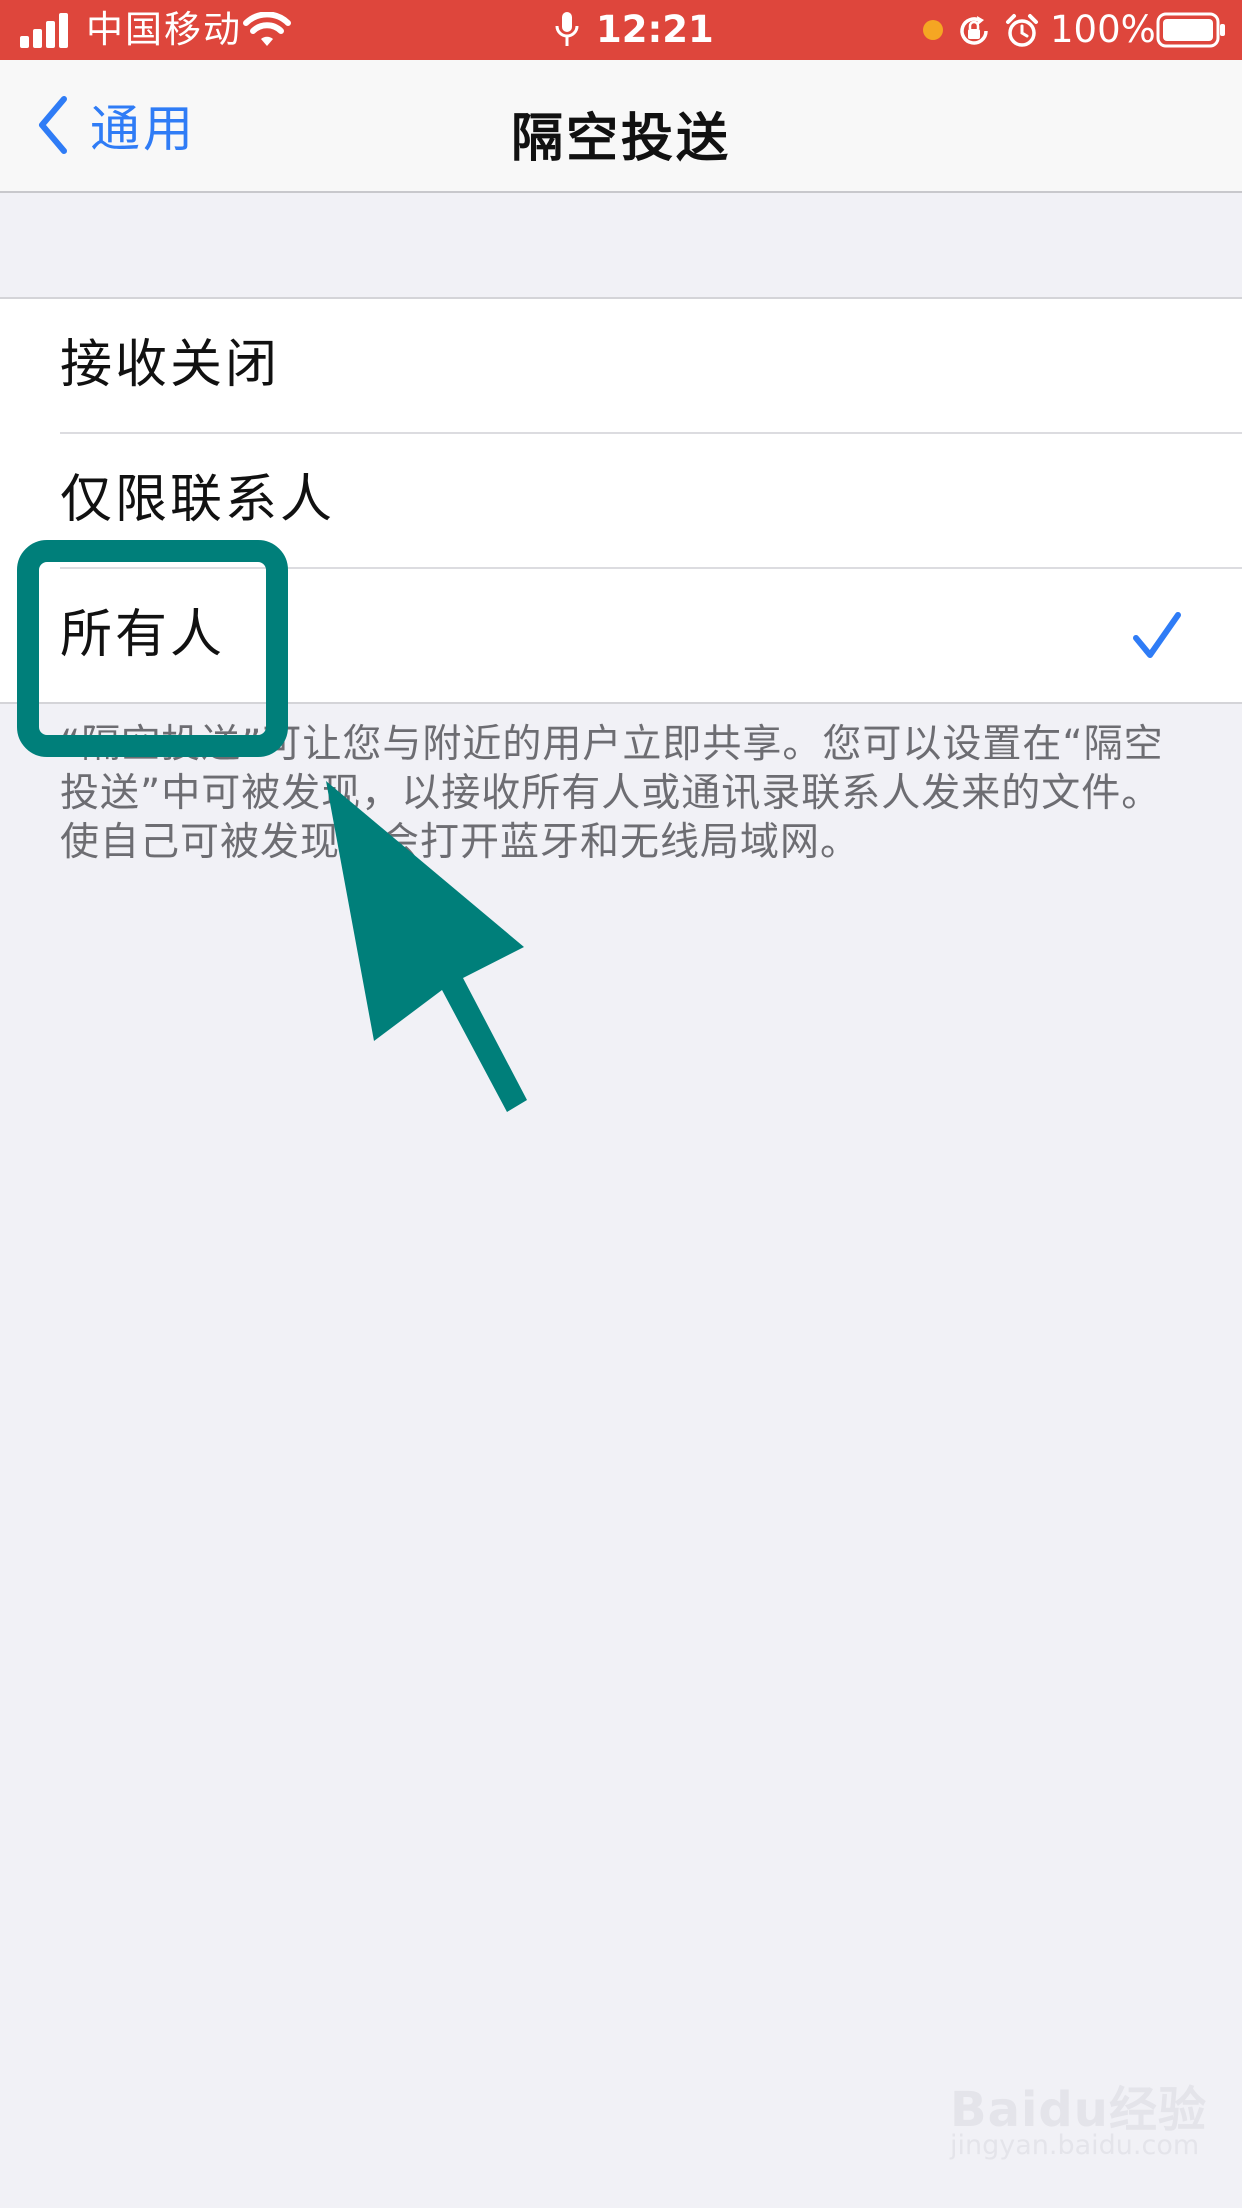  I want to click on pointer-arrow-icon, so click(426, 946).